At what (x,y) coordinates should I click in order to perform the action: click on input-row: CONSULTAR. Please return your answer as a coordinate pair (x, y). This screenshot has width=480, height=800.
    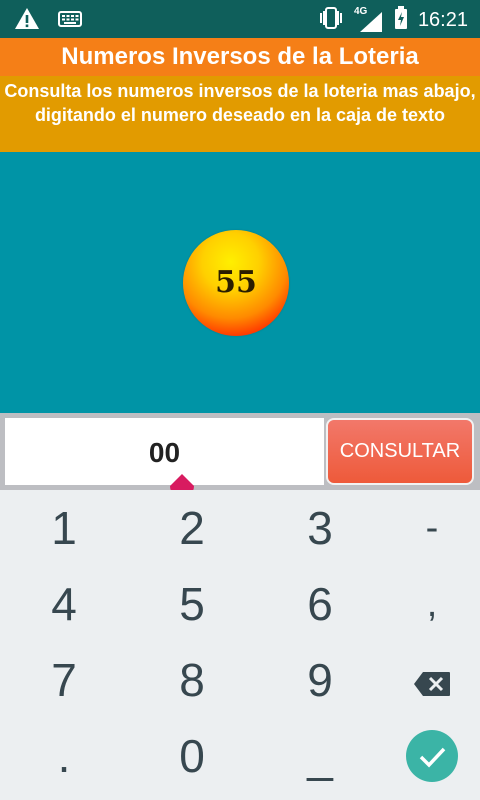
    Looking at the image, I should click on (240, 451).